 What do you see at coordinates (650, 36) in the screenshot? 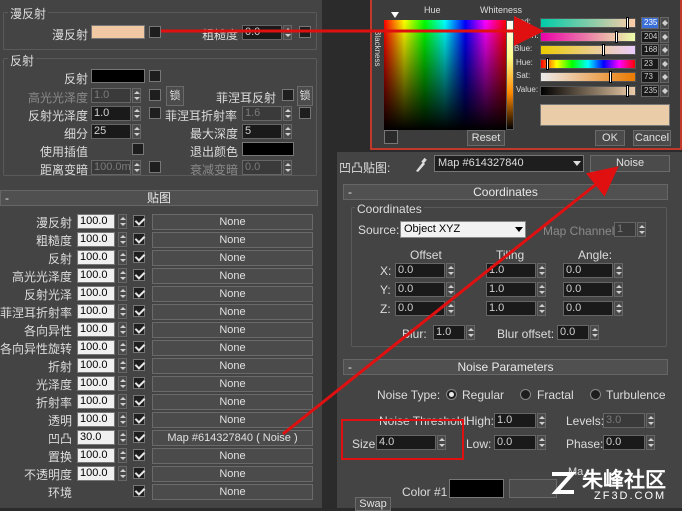
I see `channel-value-input: 204` at bounding box center [650, 36].